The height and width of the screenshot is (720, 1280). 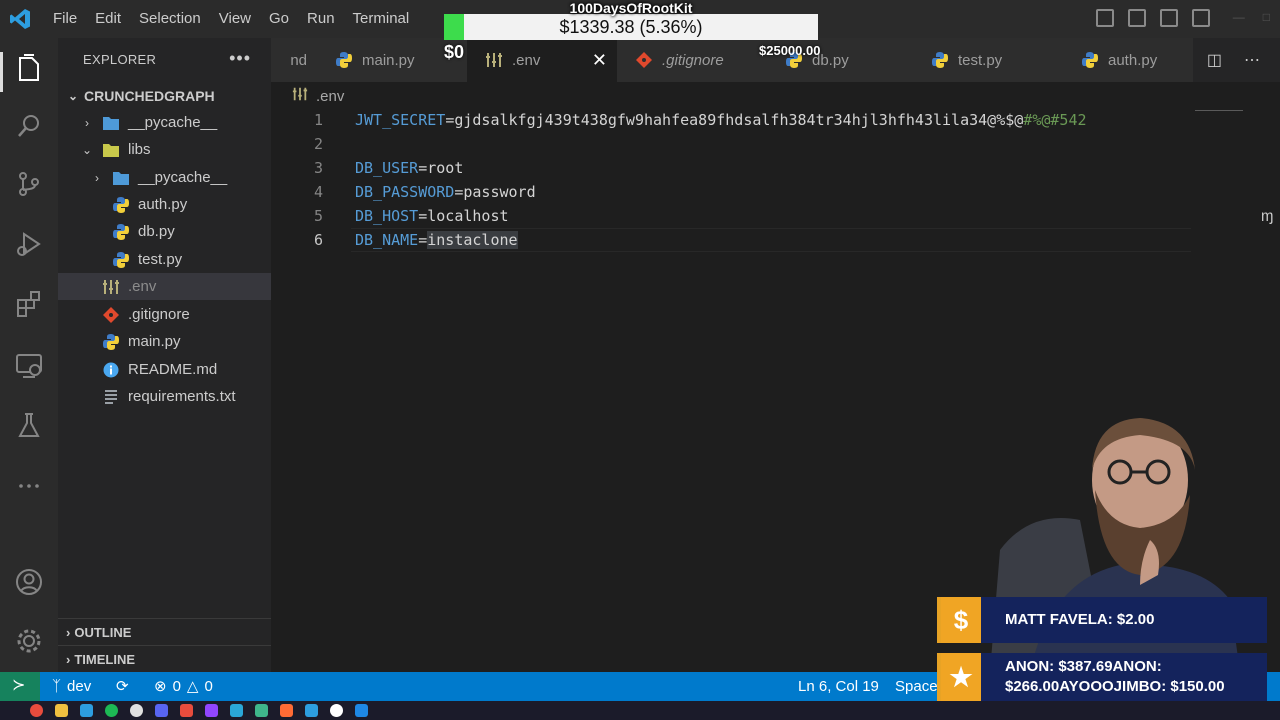 I want to click on remote-icon: ≻, so click(x=19, y=685).